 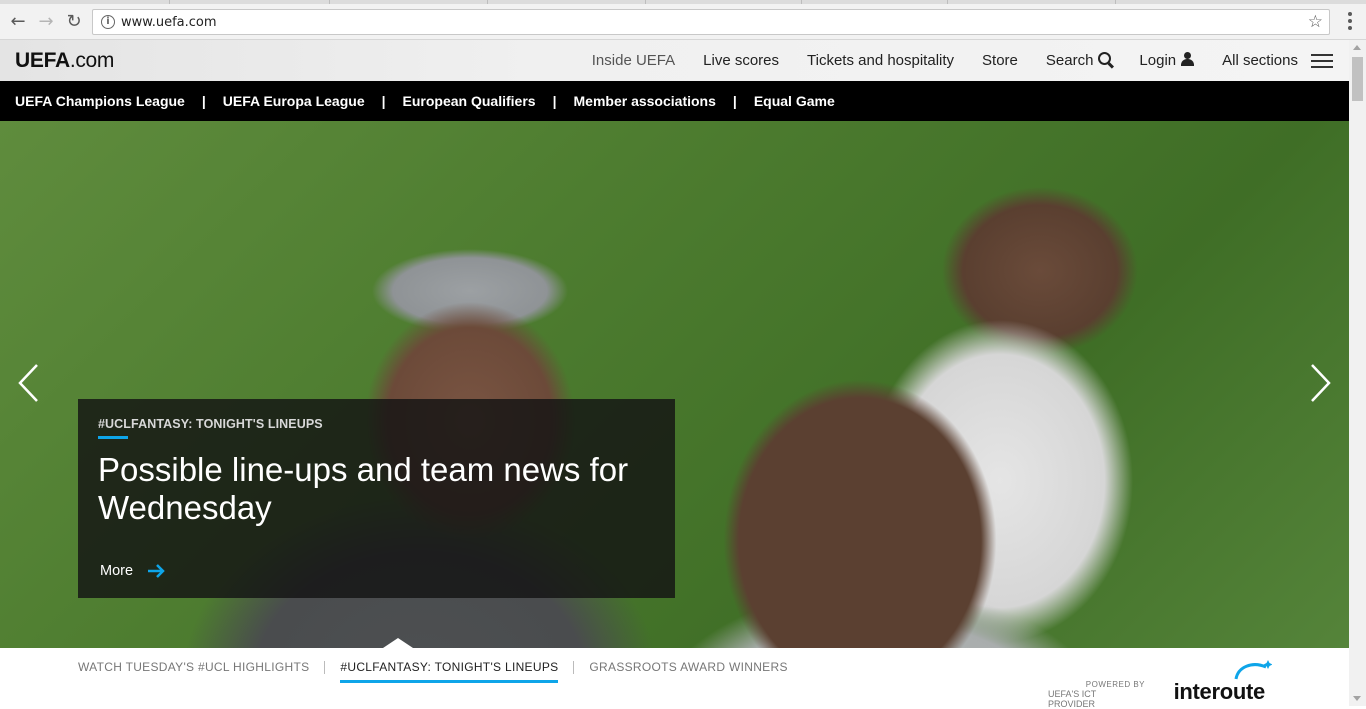 What do you see at coordinates (1000, 60) in the screenshot?
I see `nav-store: Store` at bounding box center [1000, 60].